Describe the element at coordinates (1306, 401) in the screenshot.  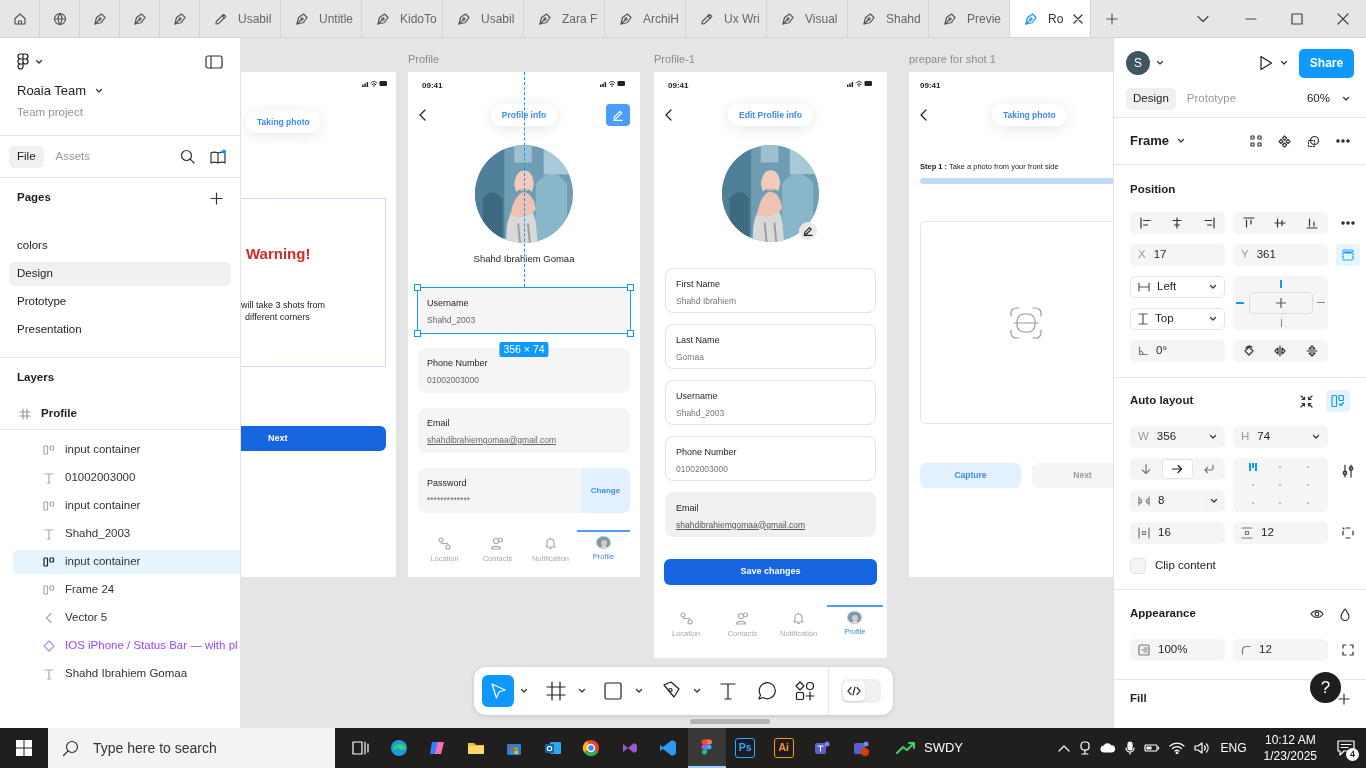
I see `collapse-icon` at that location.